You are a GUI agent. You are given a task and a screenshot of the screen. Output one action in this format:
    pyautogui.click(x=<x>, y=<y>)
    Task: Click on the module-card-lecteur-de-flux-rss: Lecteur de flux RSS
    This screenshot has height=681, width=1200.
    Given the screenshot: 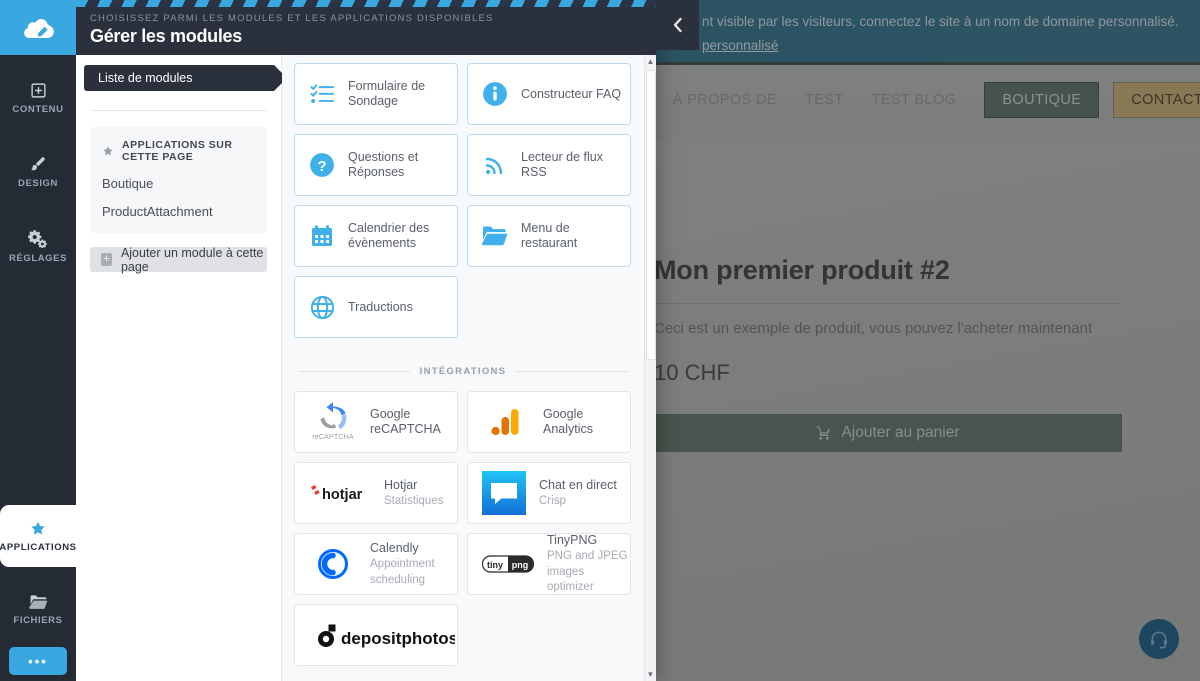 What is the action you would take?
    pyautogui.click(x=549, y=165)
    